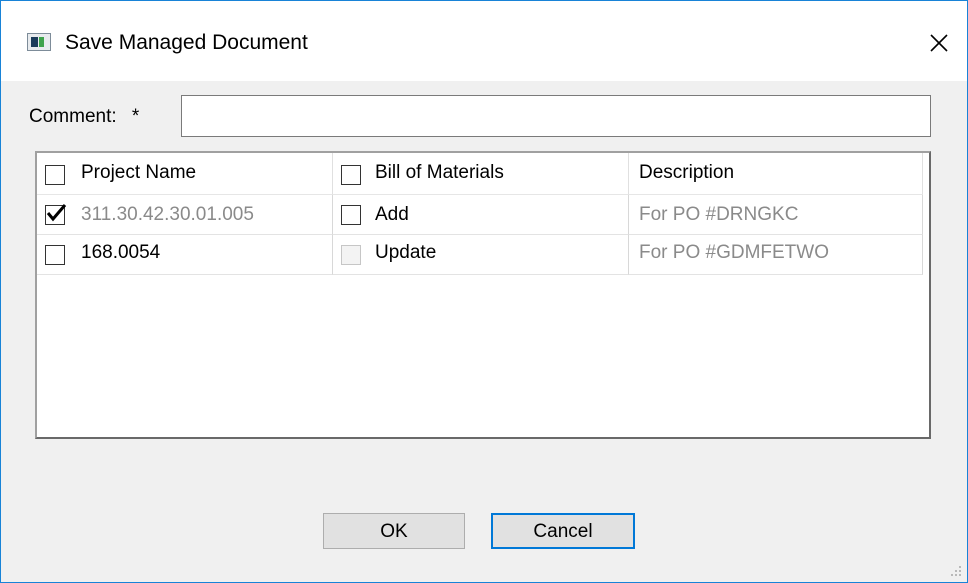 This screenshot has width=968, height=583. Describe the element at coordinates (719, 214) in the screenshot. I see `description-text: For PO #DRNGKC` at that location.